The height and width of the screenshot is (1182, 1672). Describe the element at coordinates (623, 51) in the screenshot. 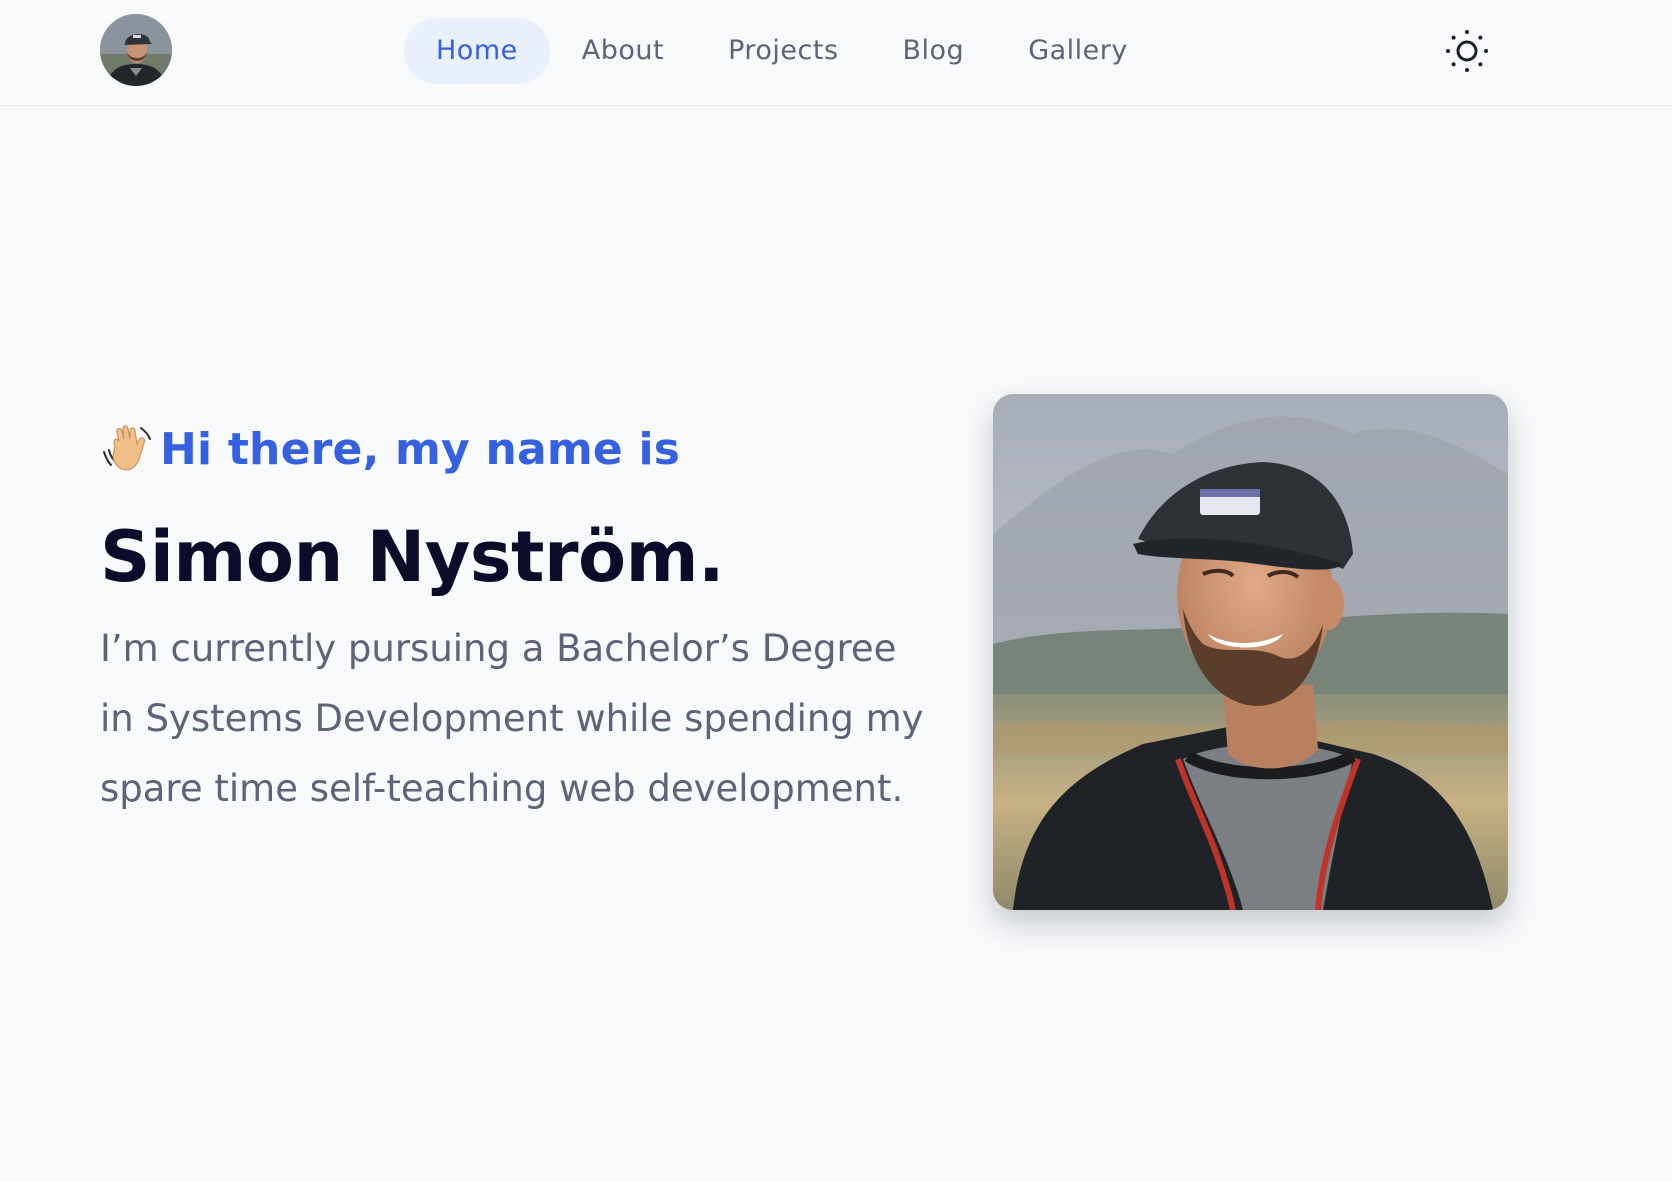

I see `nav-item-about: About` at that location.